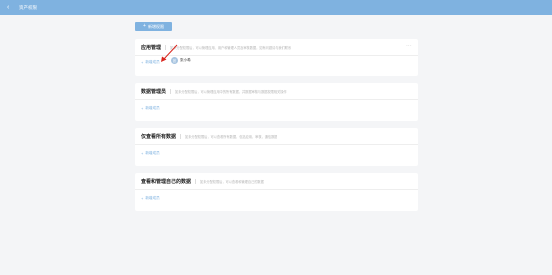 This screenshot has height=275, width=552. Describe the element at coordinates (228, 136) in the screenshot. I see `card-description: 如未分配权限后，可以查看所有数据，包括应用，审核，通信数据` at that location.